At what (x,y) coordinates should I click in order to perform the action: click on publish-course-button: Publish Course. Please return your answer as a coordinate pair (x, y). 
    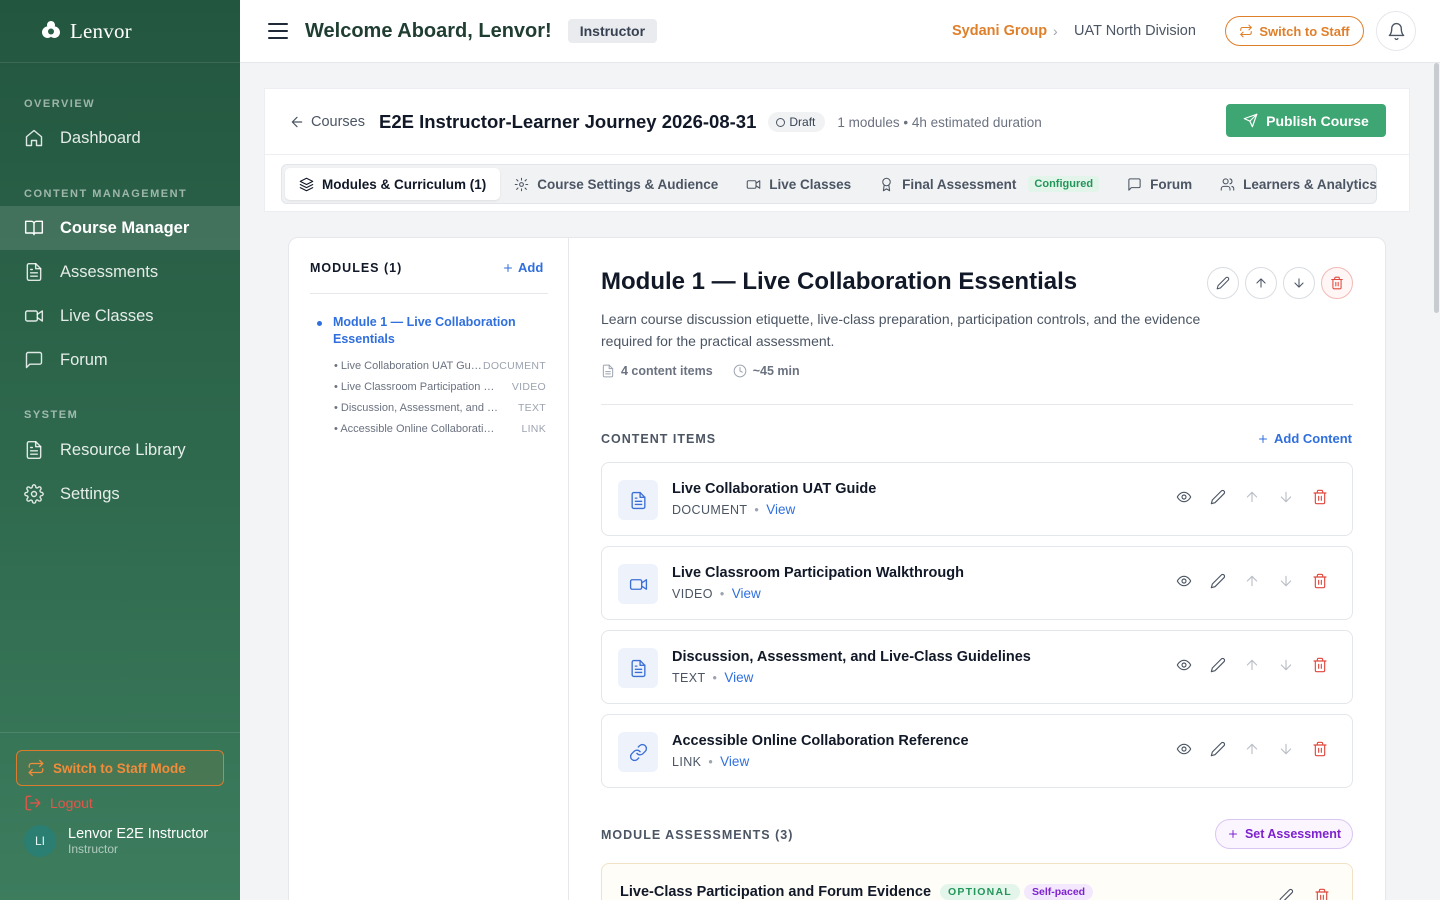
    Looking at the image, I should click on (1306, 120).